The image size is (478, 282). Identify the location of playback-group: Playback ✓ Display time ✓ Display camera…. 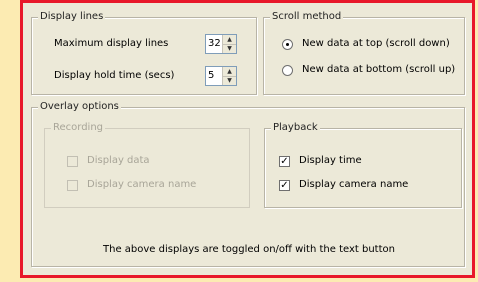
(363, 165).